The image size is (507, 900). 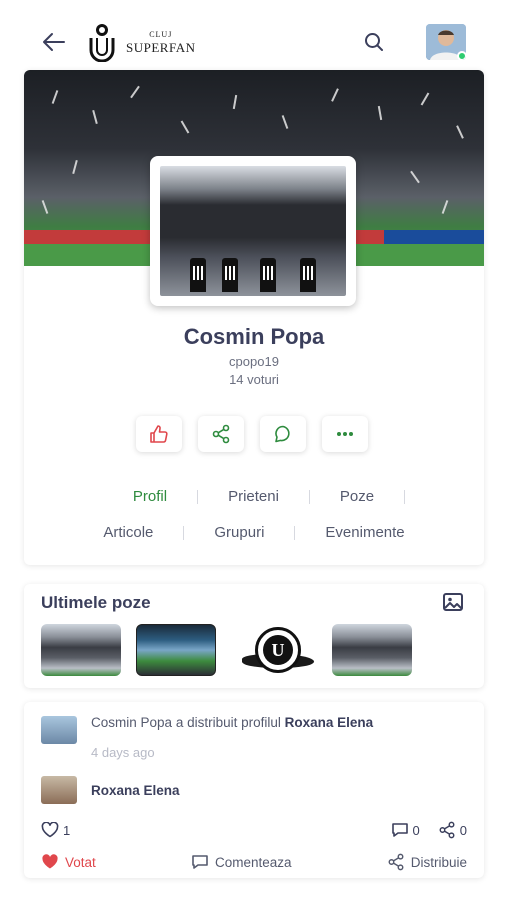 What do you see at coordinates (446, 42) in the screenshot?
I see `user-avatar` at bounding box center [446, 42].